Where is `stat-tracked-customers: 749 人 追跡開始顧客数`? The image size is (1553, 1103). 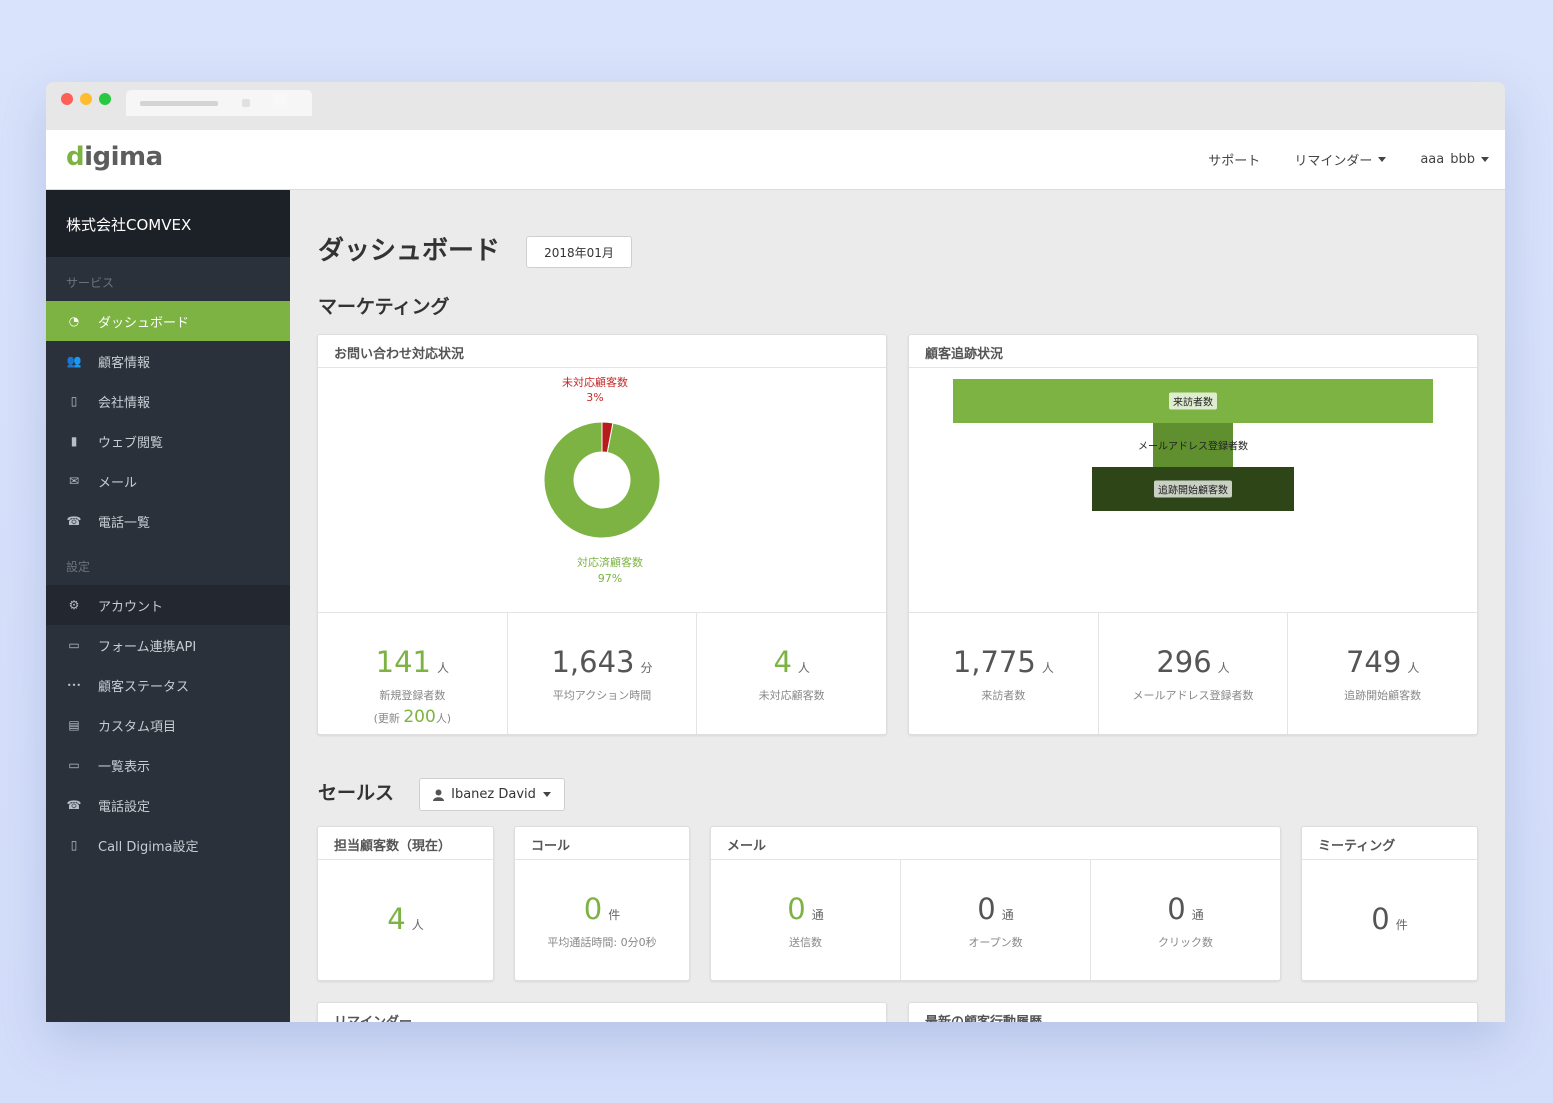 stat-tracked-customers: 749 人 追跡開始顧客数 is located at coordinates (1382, 673).